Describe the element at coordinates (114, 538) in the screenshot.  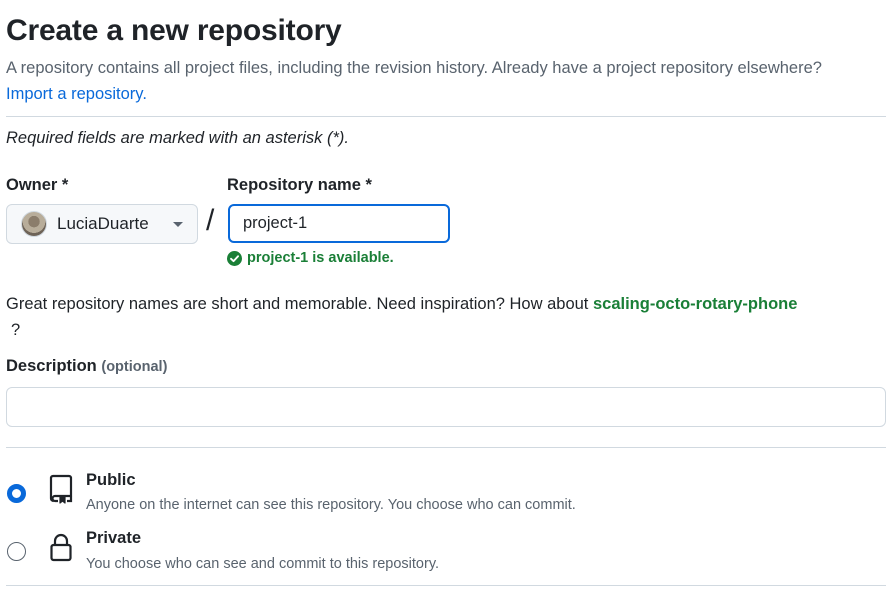
I see `visibility-private-title: Private` at that location.